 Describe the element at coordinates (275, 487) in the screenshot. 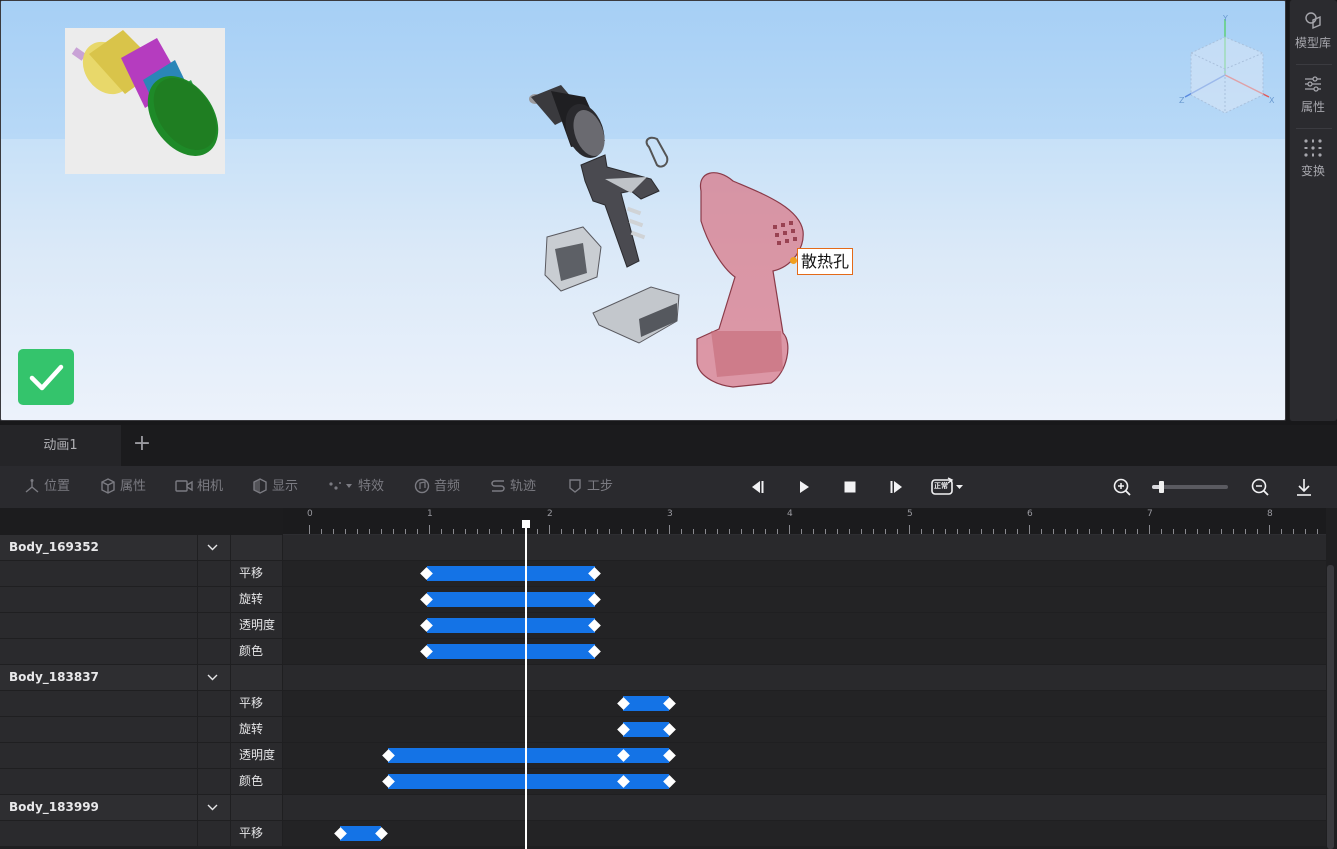

I see `tool-display: 显示` at that location.